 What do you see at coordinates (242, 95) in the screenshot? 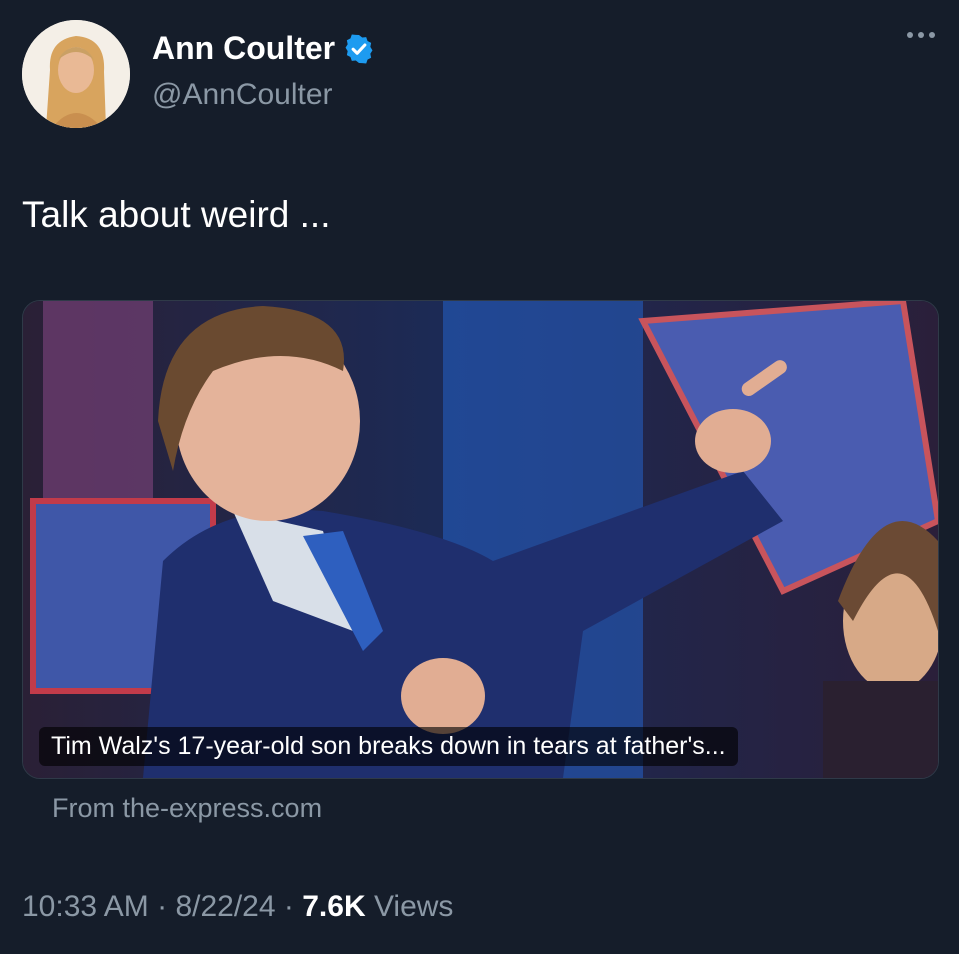
I see `author-handle: @AnnCoulter` at bounding box center [242, 95].